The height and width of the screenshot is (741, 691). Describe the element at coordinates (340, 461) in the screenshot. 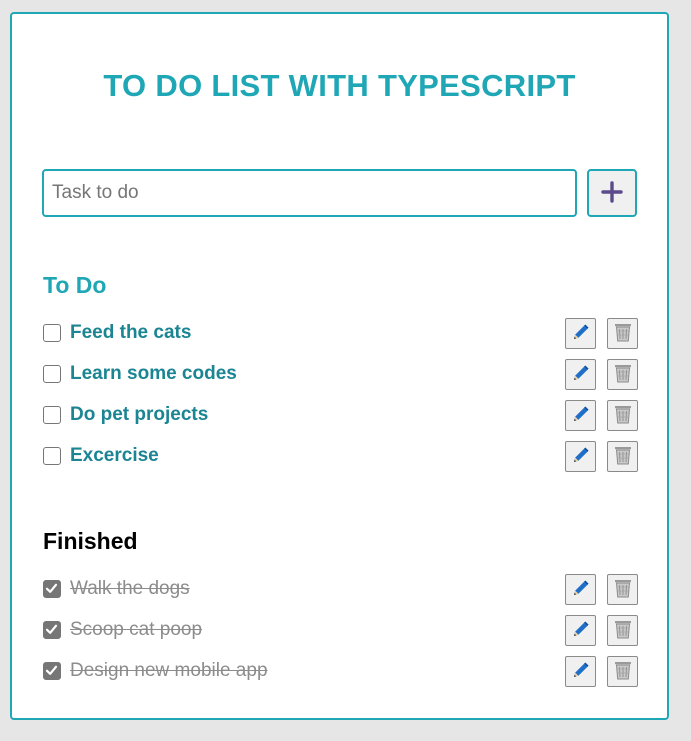

I see `list-item: Excercise` at that location.